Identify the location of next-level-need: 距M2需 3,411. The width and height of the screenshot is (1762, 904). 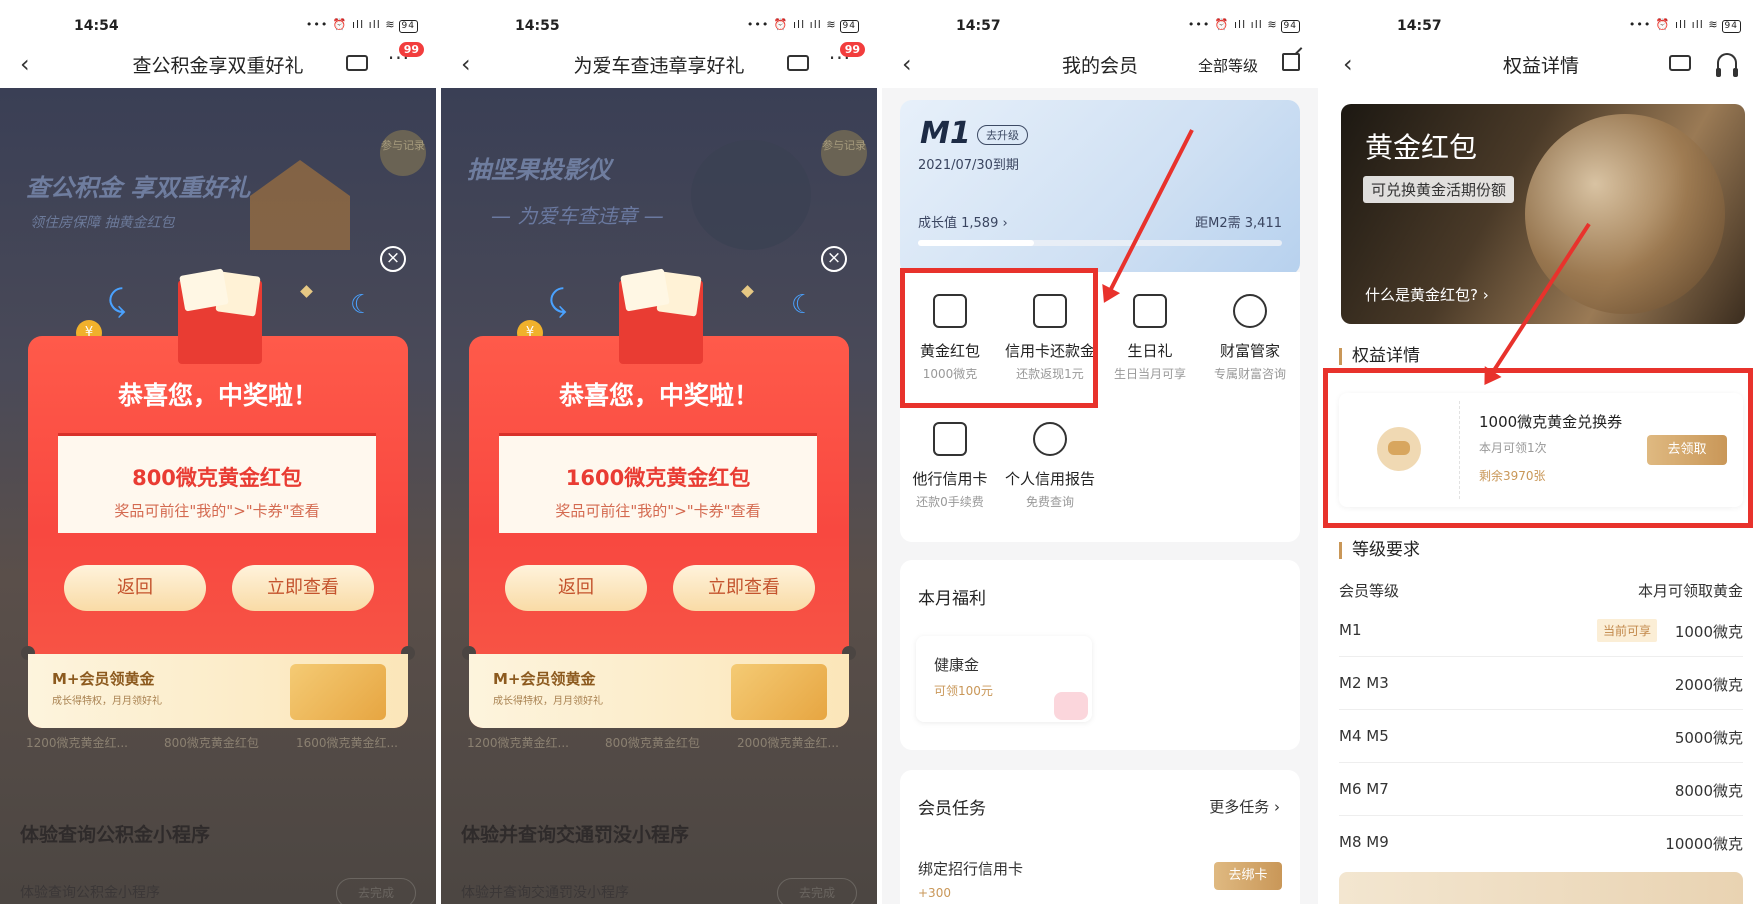
(1238, 223).